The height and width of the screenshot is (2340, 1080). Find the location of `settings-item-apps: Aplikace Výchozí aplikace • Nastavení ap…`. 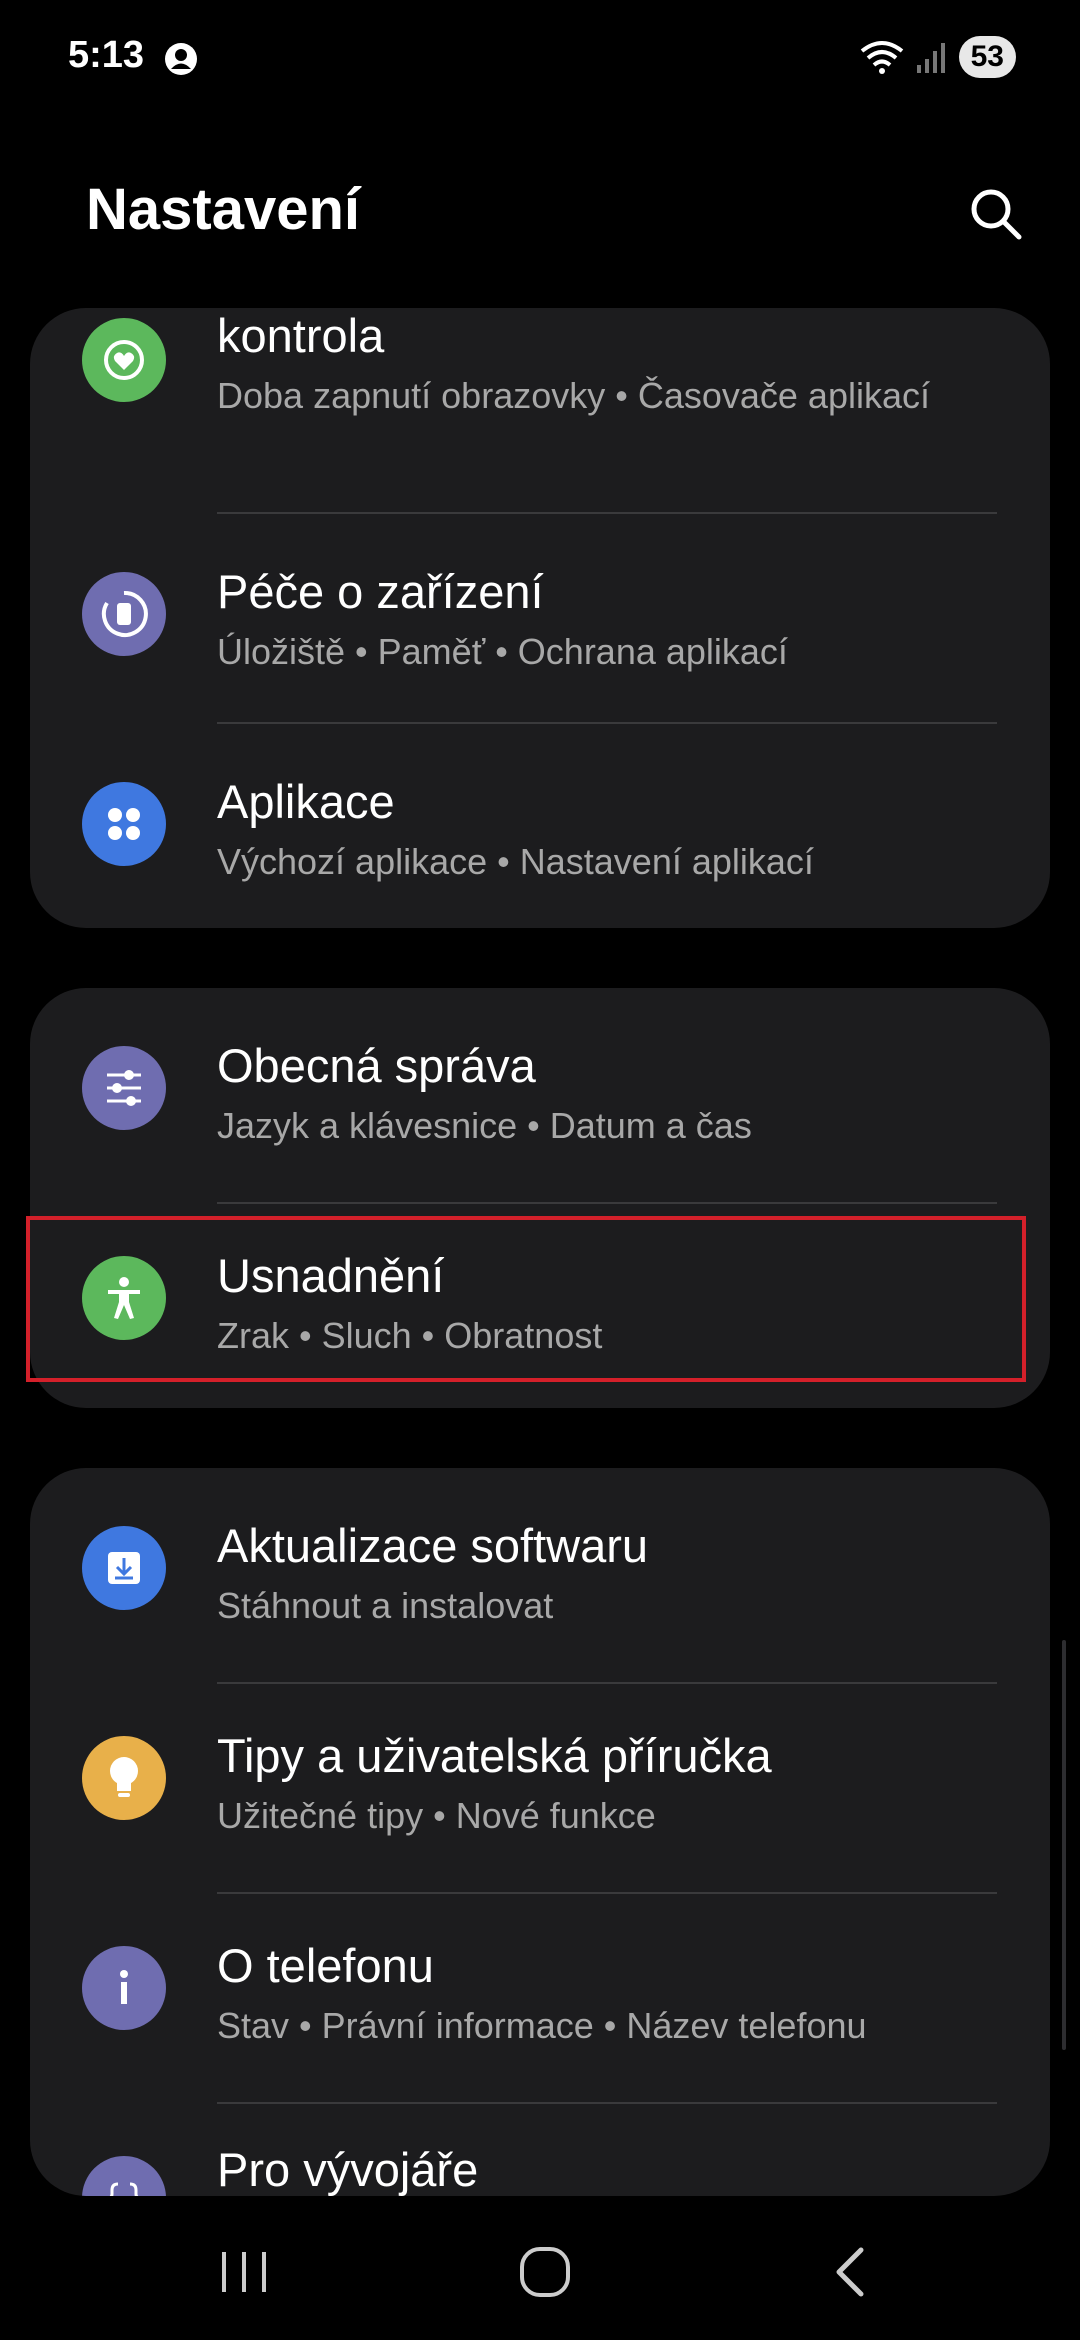

settings-item-apps: Aplikace Výchozí aplikace • Nastavení ap… is located at coordinates (540, 826).